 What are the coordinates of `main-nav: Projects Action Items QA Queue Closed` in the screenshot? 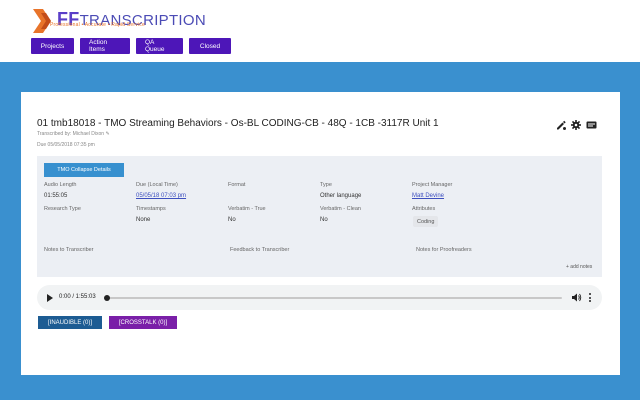 It's located at (131, 46).